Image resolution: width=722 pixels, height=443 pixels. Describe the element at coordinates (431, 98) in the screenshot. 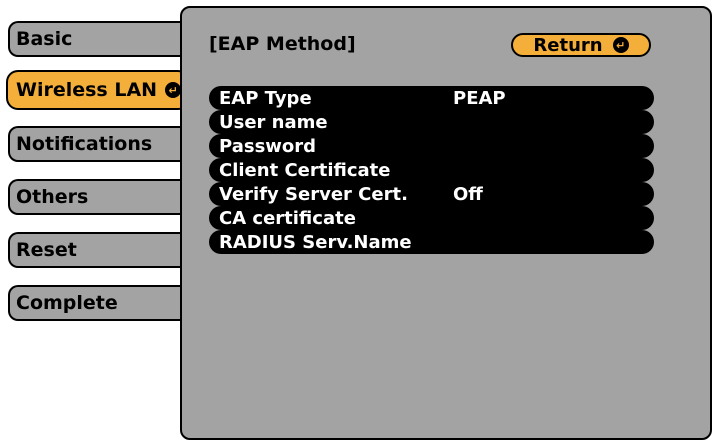

I see `setting-row-eap-type: EAP Type PEAP` at that location.